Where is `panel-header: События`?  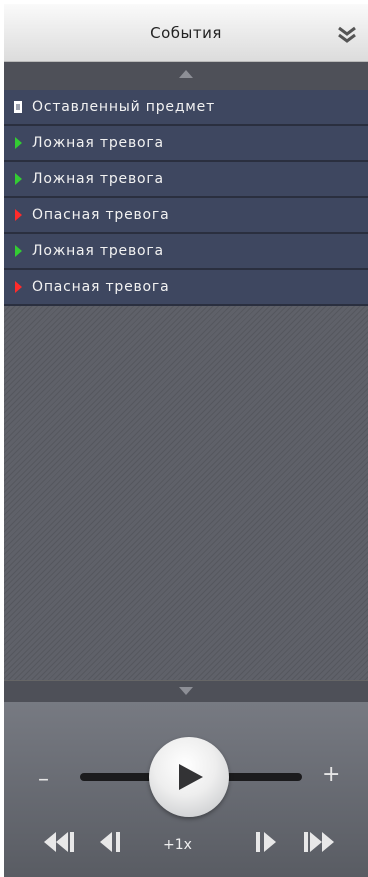 panel-header: События is located at coordinates (186, 33).